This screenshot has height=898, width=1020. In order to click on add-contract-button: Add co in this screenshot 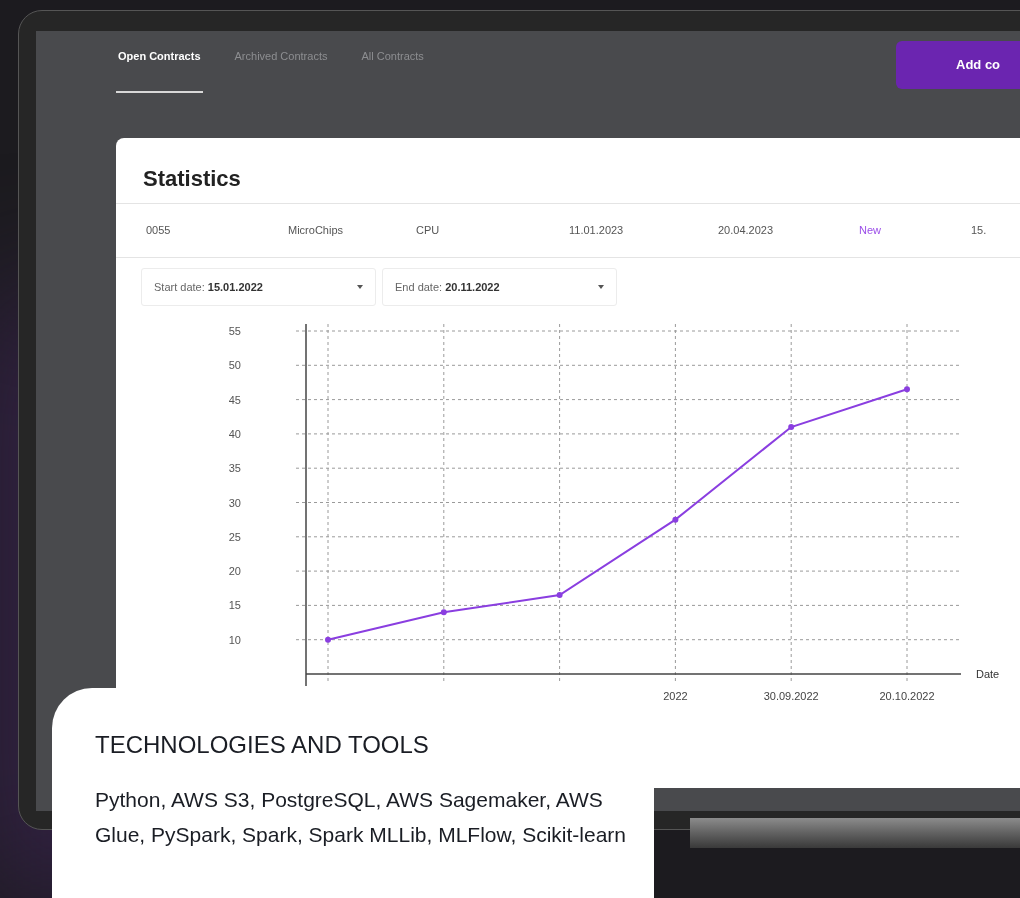, I will do `click(958, 65)`.